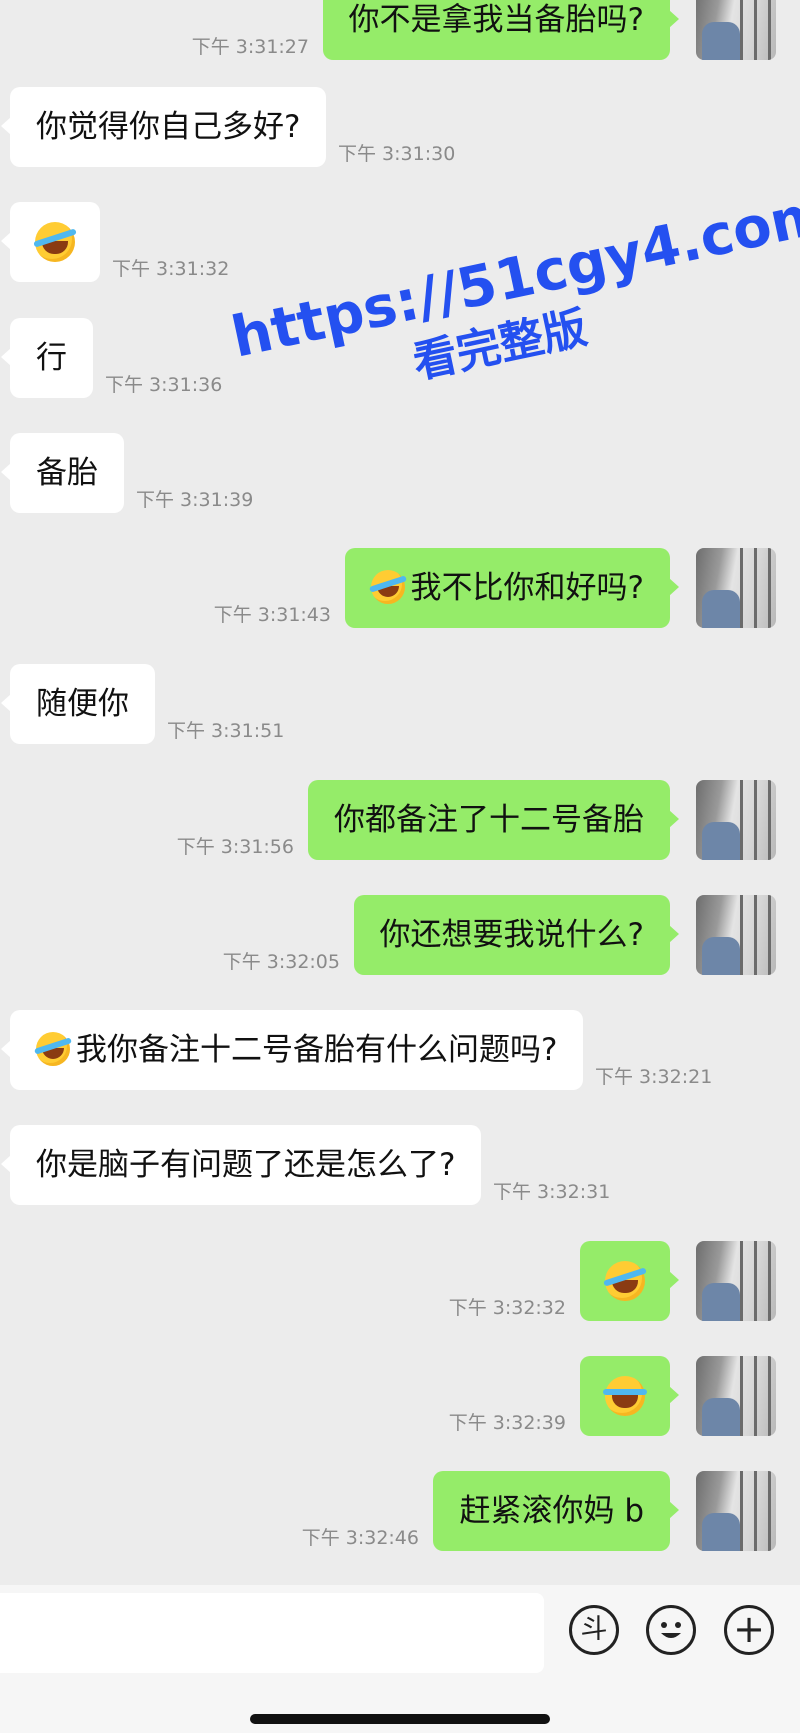 This screenshot has height=1733, width=800. What do you see at coordinates (164, 385) in the screenshot?
I see `message-timestamp: 下午 3:31:36` at bounding box center [164, 385].